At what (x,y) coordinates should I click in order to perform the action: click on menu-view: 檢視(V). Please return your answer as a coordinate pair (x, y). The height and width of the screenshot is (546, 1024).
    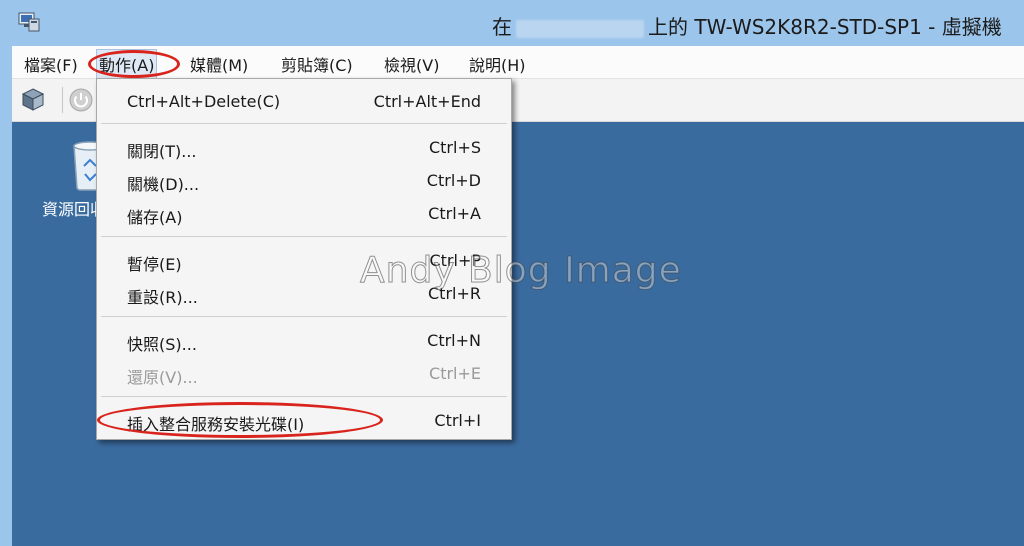
    Looking at the image, I should click on (411, 64).